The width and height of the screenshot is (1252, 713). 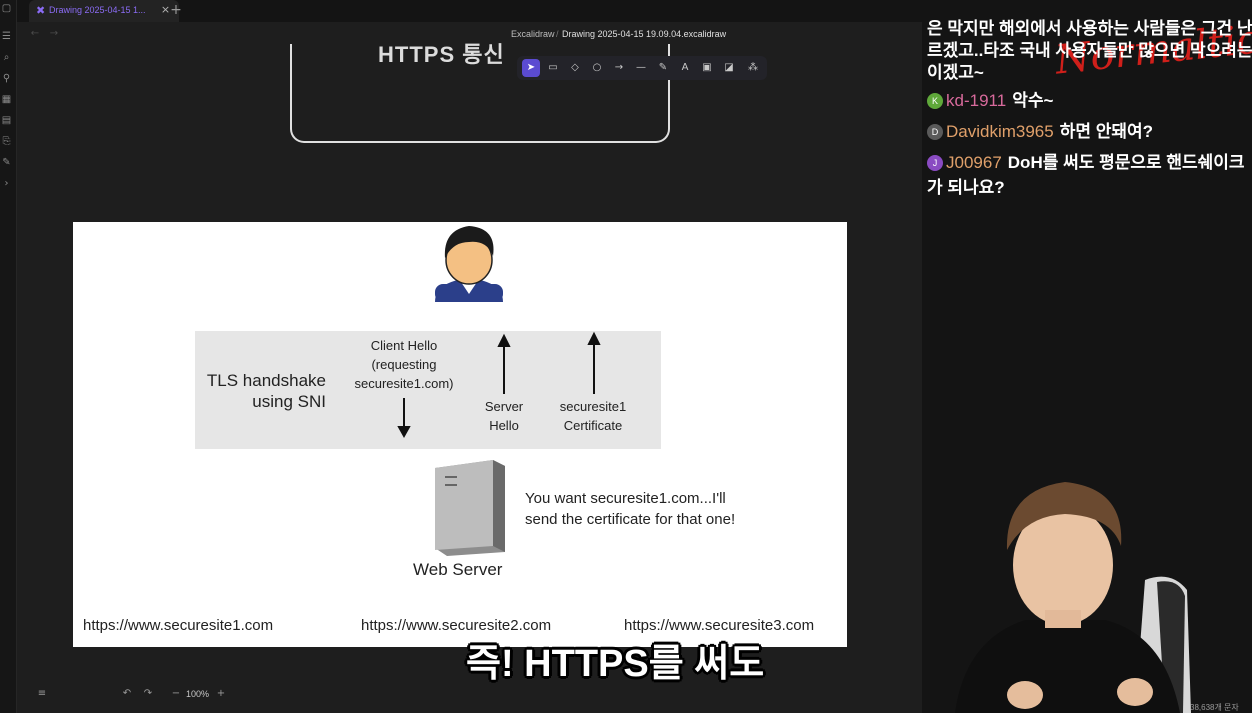 What do you see at coordinates (976, 100) in the screenshot?
I see `chat-username: kd-1911` at bounding box center [976, 100].